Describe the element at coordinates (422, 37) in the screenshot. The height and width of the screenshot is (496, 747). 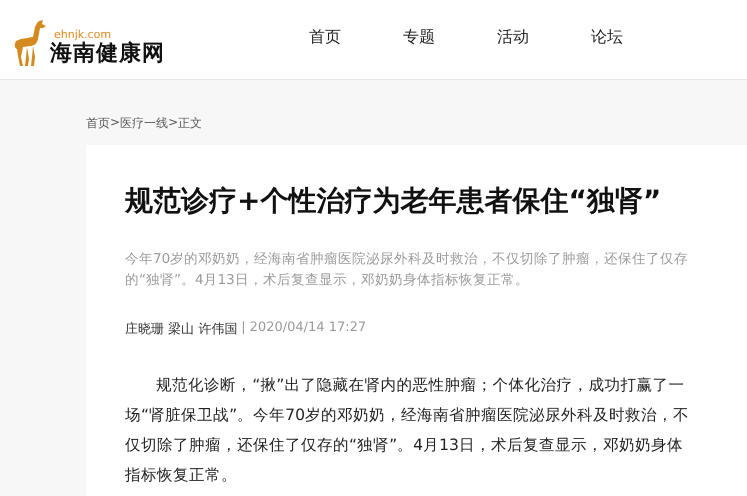
I see `nav-link: 专题` at that location.